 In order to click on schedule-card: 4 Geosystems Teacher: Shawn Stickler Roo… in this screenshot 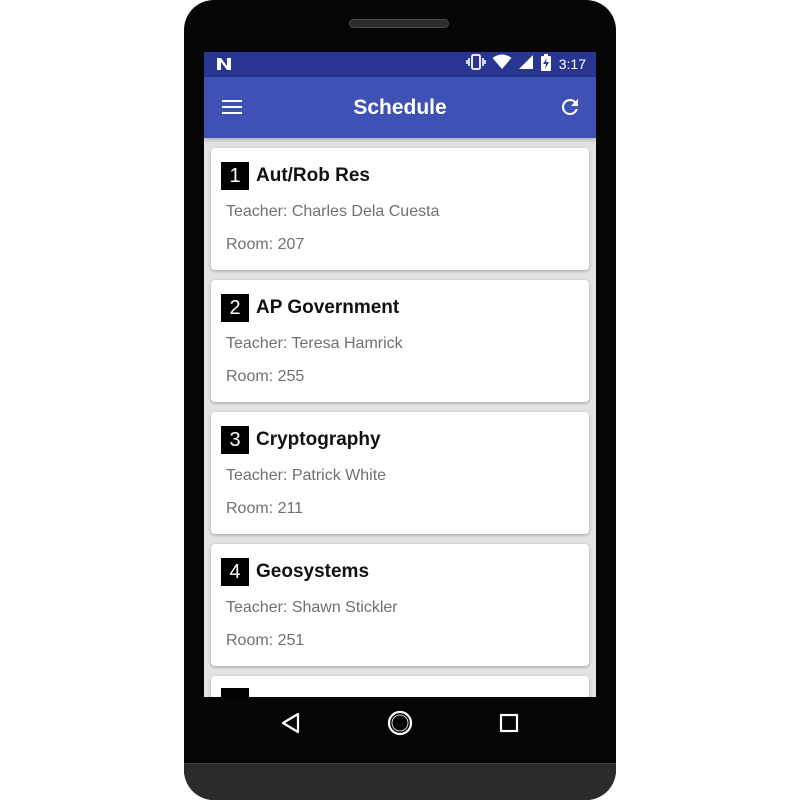, I will do `click(400, 605)`.